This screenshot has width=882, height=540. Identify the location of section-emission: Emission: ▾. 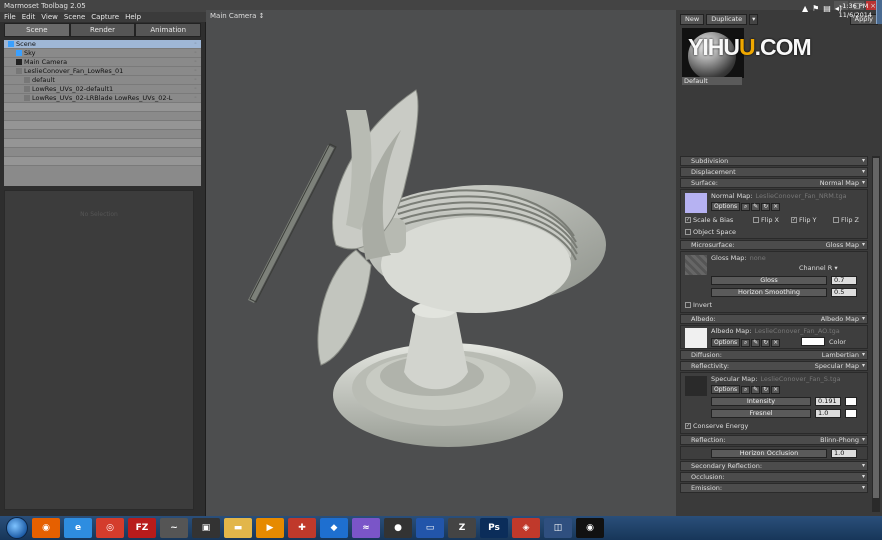
(774, 488).